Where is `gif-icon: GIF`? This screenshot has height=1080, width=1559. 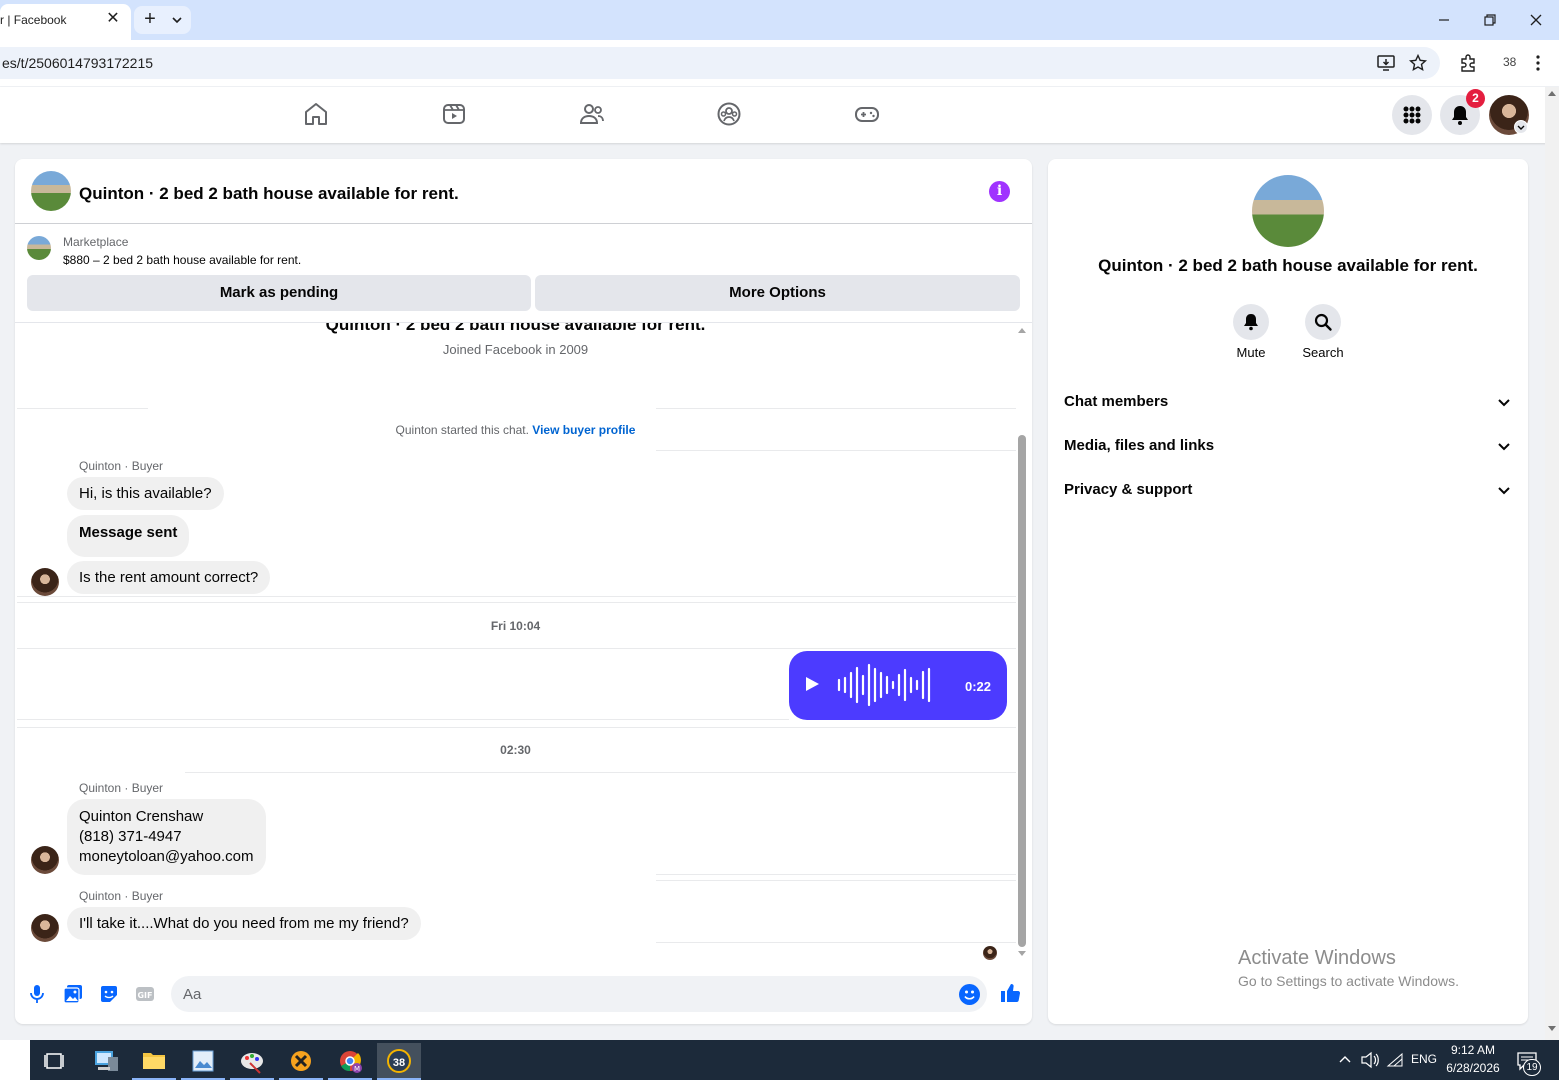 gif-icon: GIF is located at coordinates (145, 994).